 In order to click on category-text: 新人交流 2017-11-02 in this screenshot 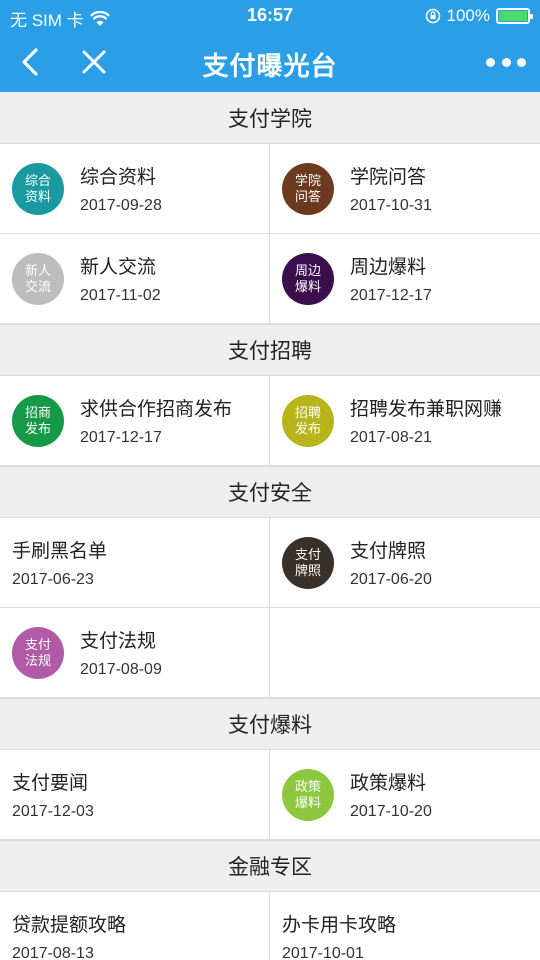, I will do `click(120, 278)`.